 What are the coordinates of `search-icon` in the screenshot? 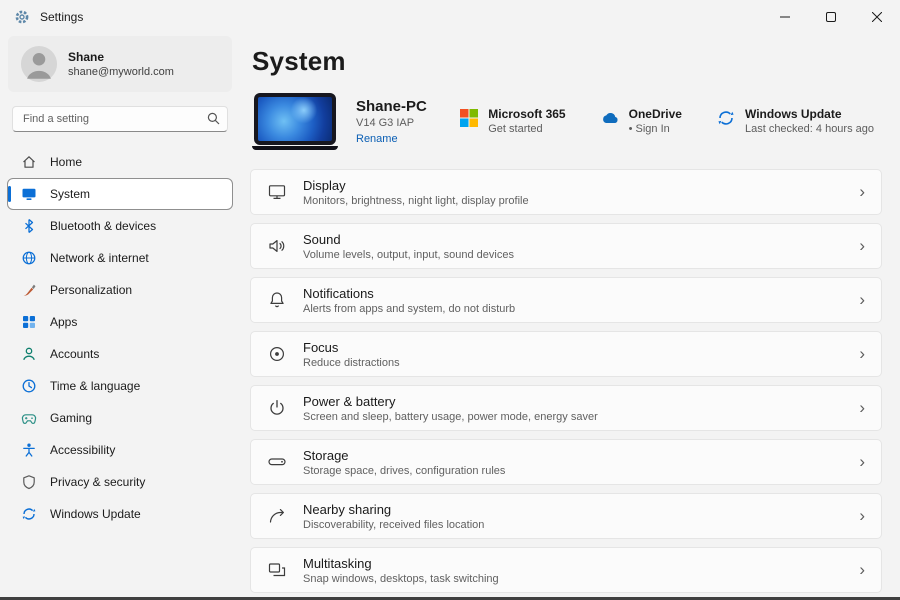 It's located at (213, 118).